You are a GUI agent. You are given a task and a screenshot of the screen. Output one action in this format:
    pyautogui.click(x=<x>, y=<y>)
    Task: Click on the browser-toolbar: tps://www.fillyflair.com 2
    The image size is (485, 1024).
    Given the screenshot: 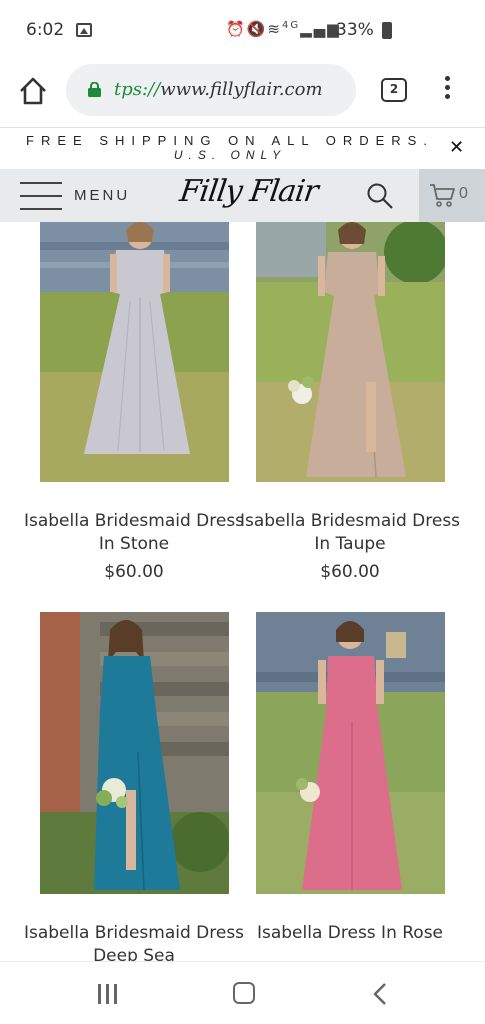 What is the action you would take?
    pyautogui.click(x=242, y=95)
    